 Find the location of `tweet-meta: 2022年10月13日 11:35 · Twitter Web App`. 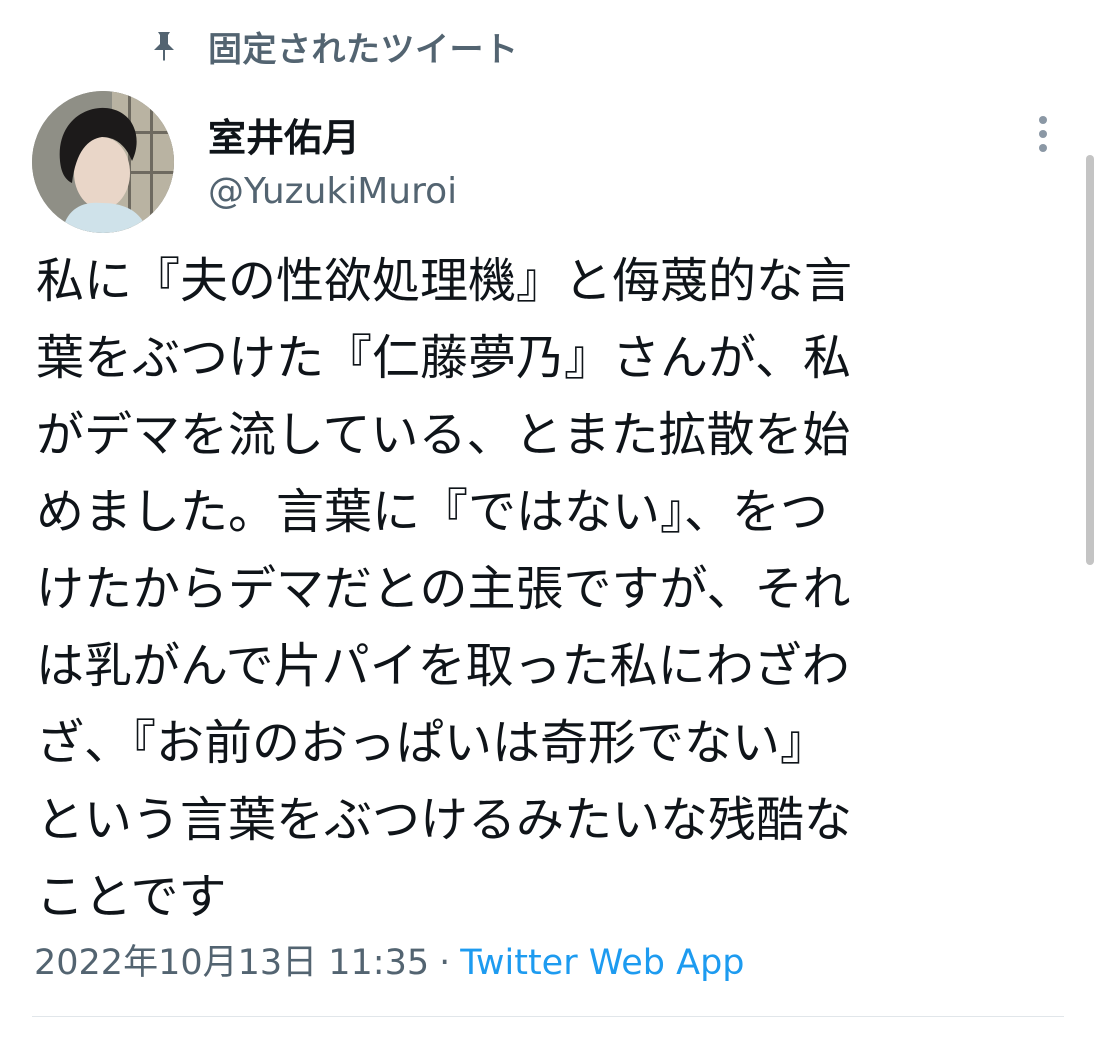

tweet-meta: 2022年10月13日 11:35 · Twitter Web App is located at coordinates (389, 959).